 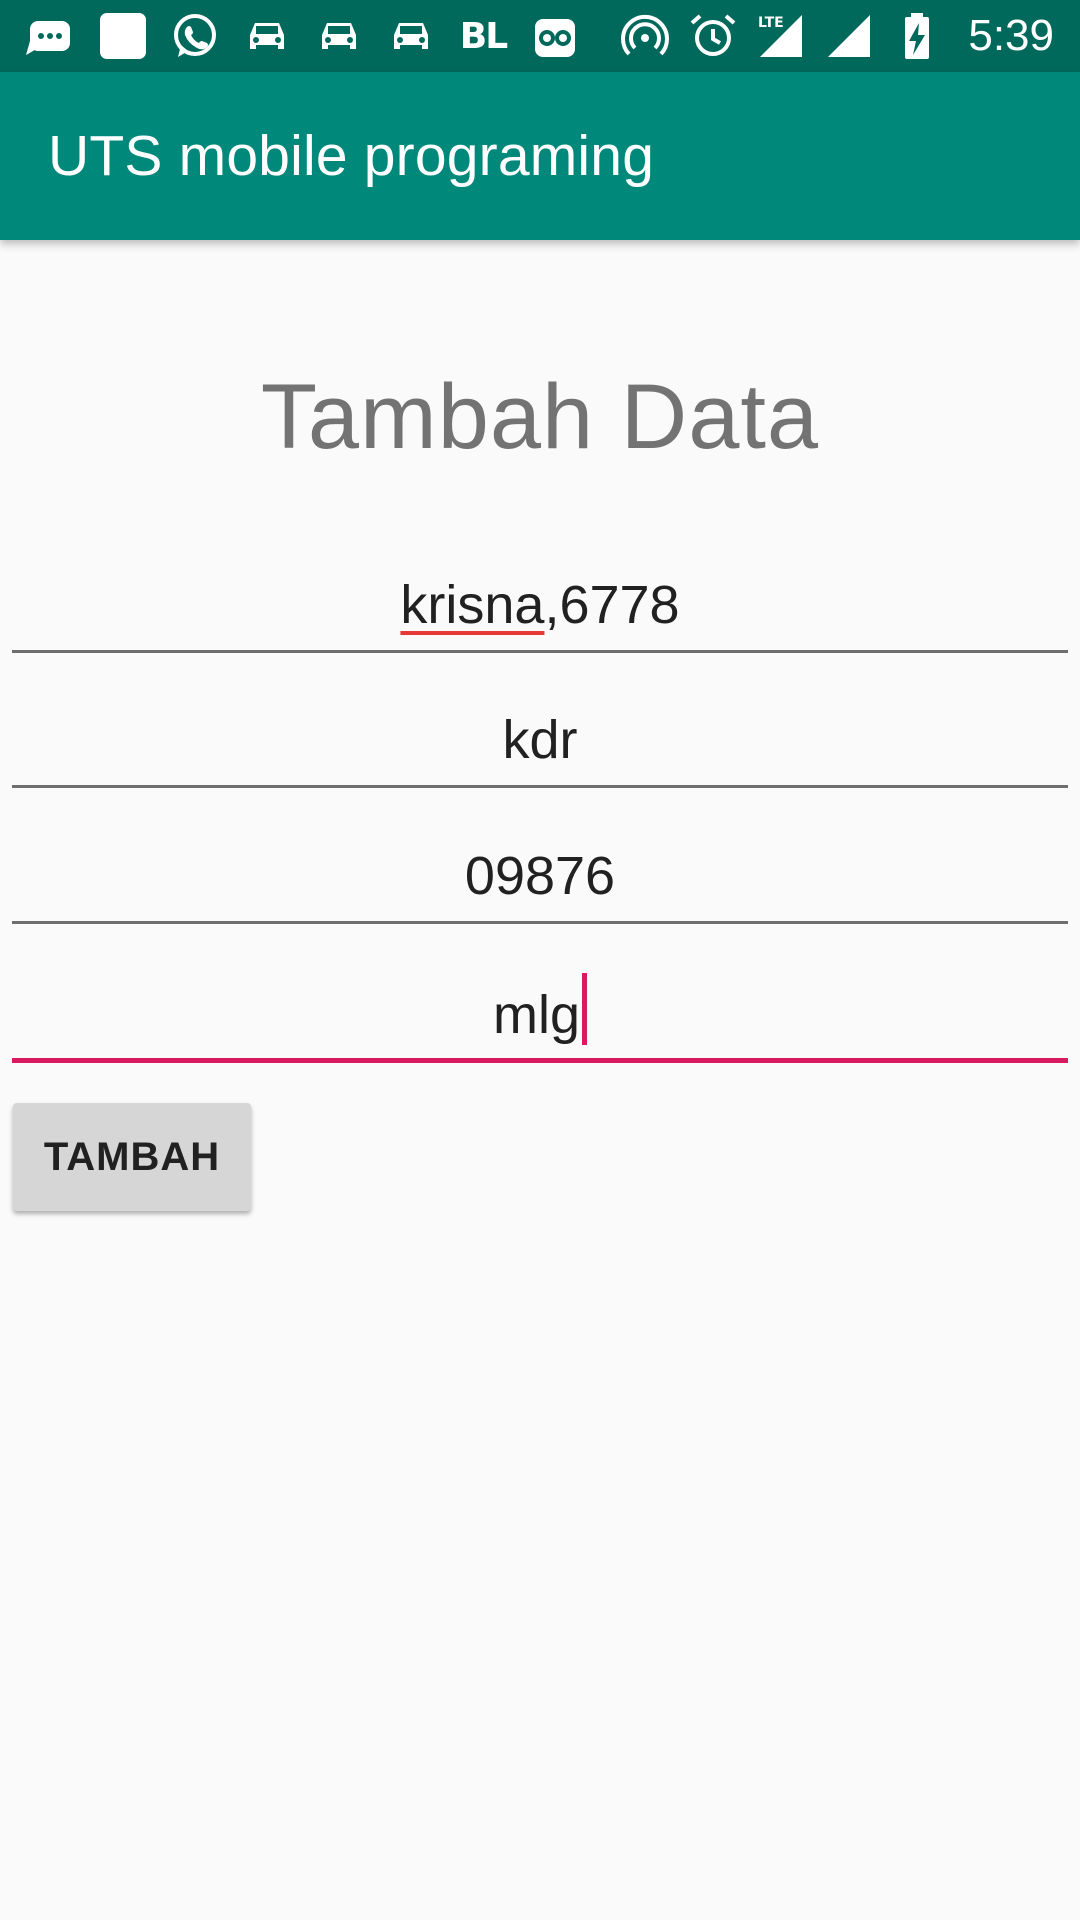 I want to click on square-app-icon, so click(x=123, y=36).